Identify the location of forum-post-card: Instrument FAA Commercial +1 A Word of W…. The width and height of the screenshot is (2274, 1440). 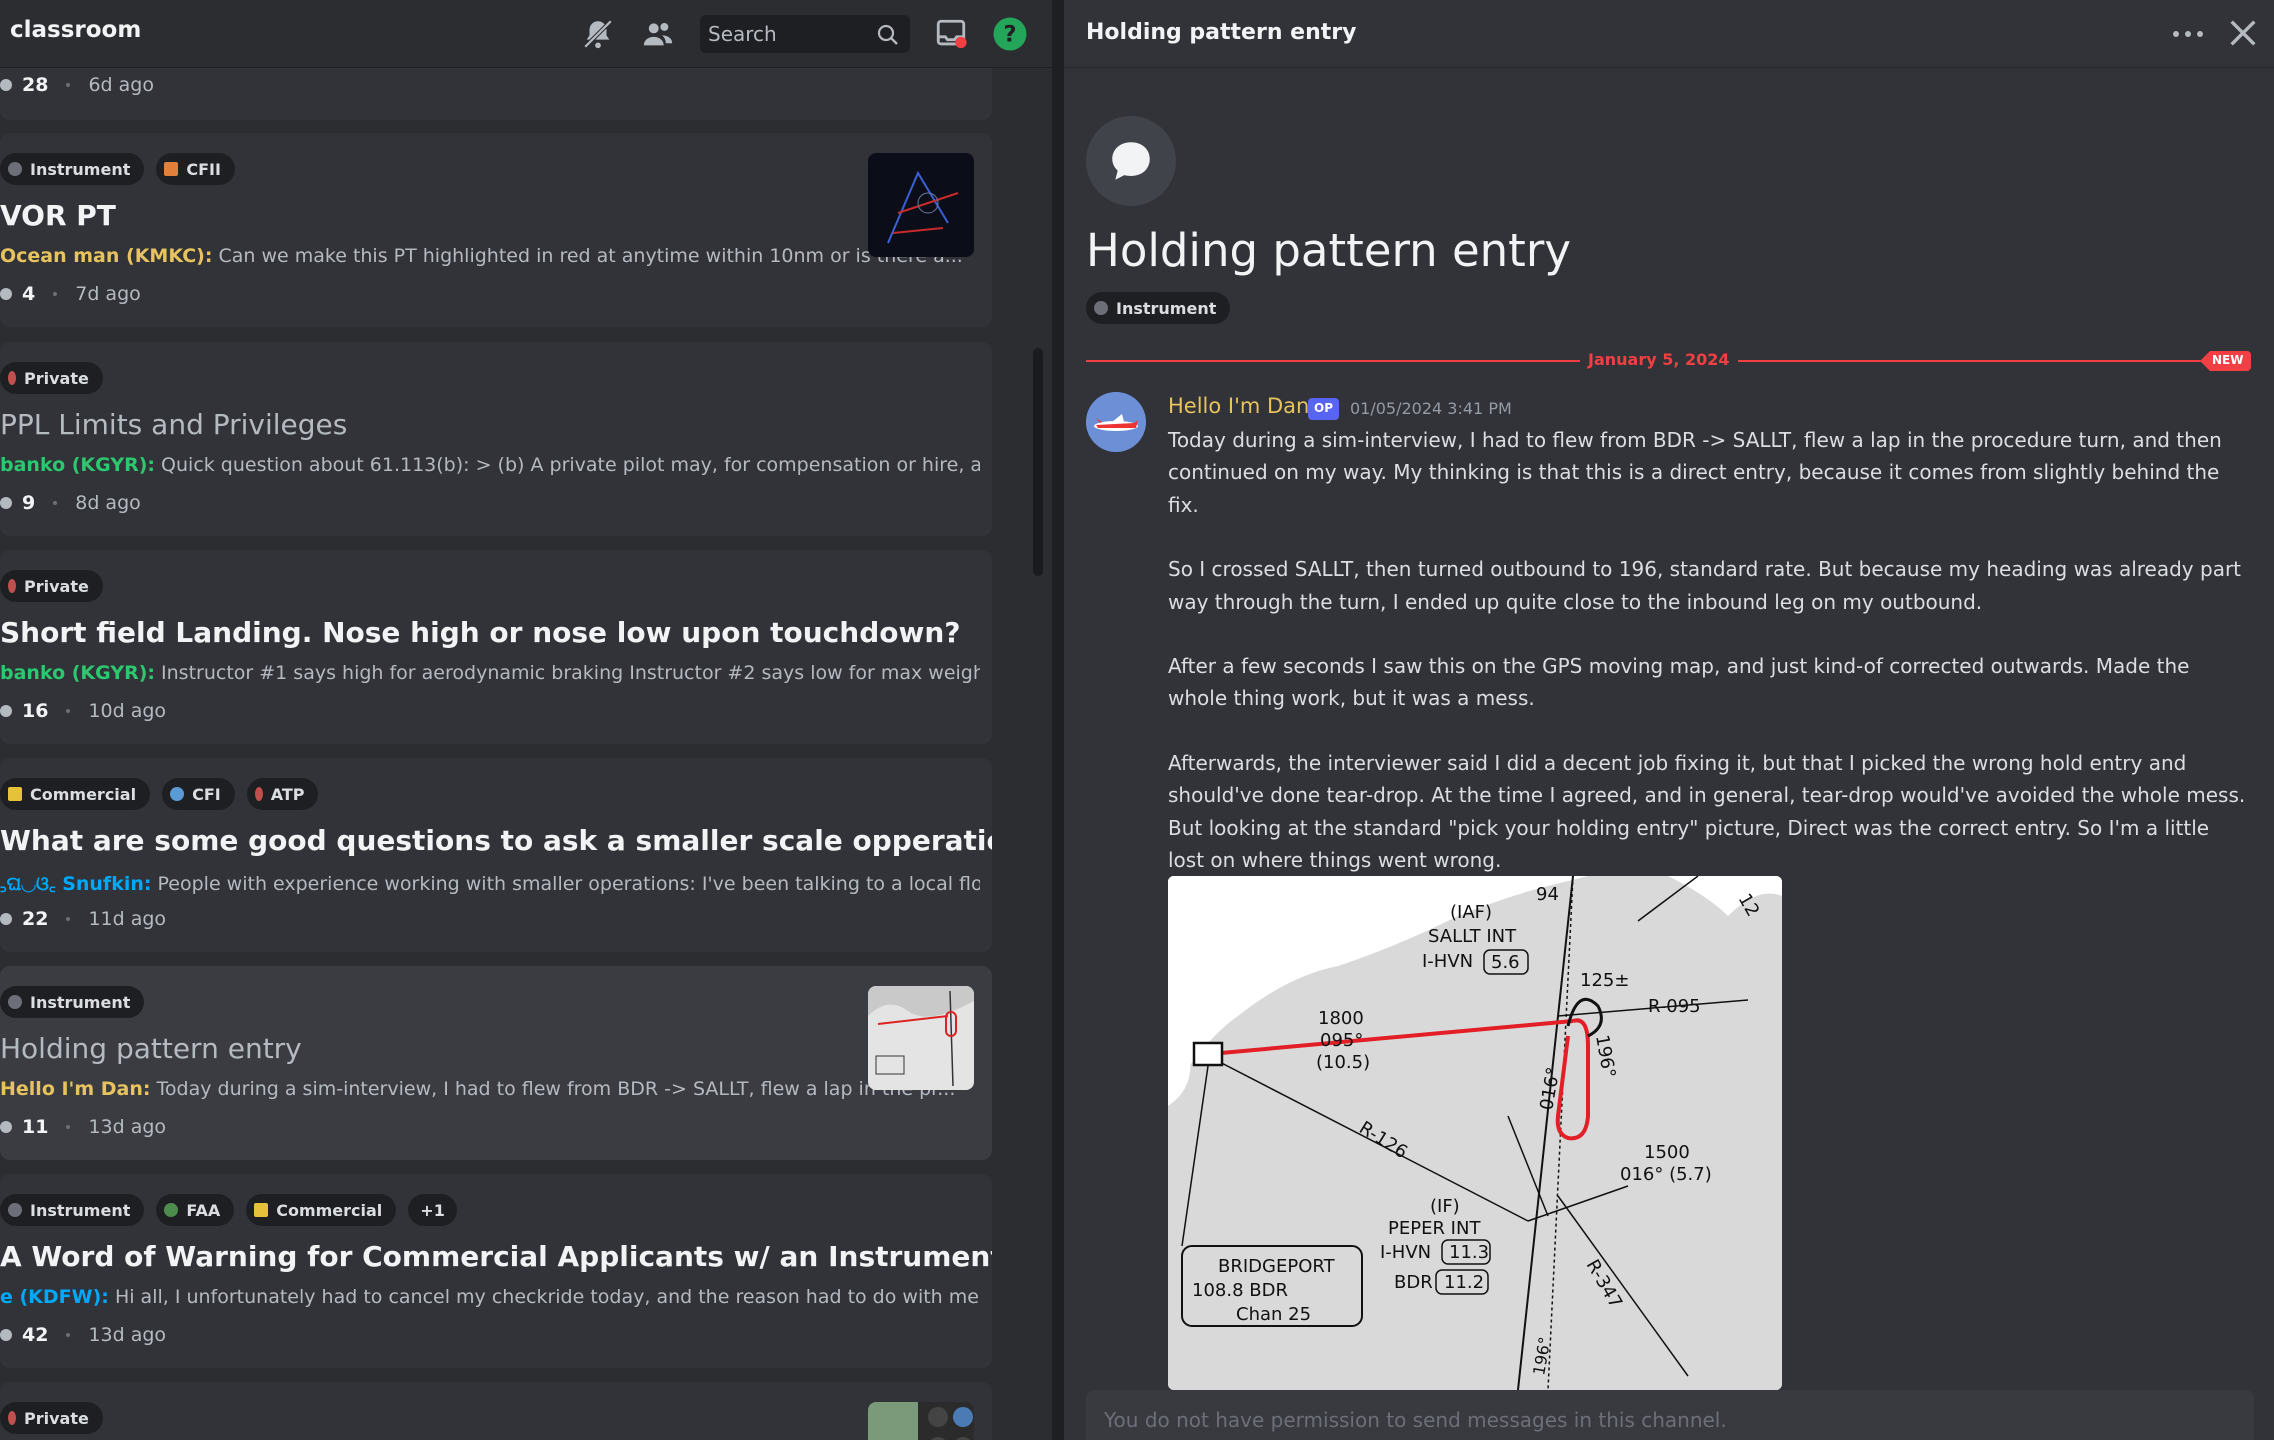
(496, 1271).